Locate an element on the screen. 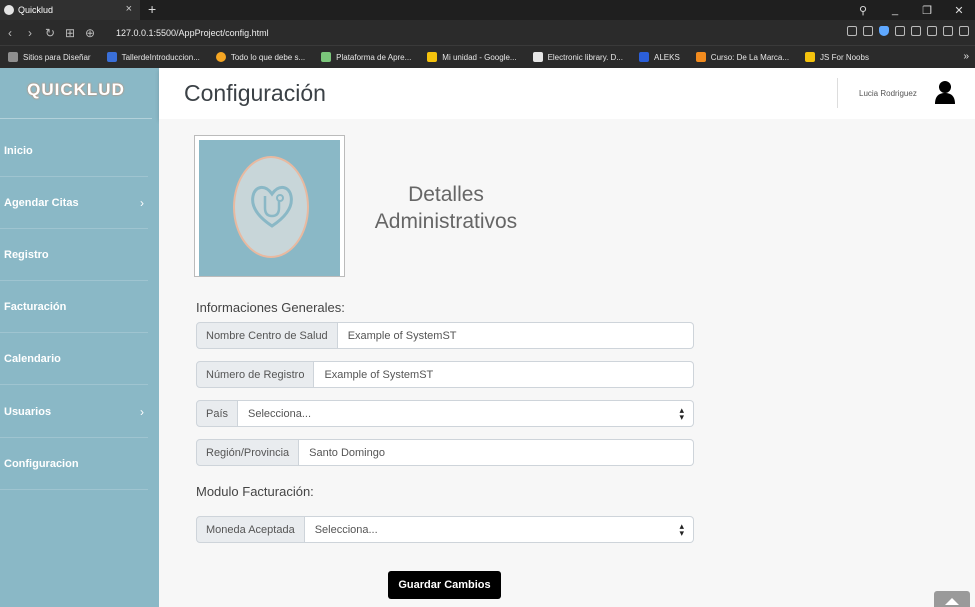  sidebar-item-label: Facturación is located at coordinates (35, 307).